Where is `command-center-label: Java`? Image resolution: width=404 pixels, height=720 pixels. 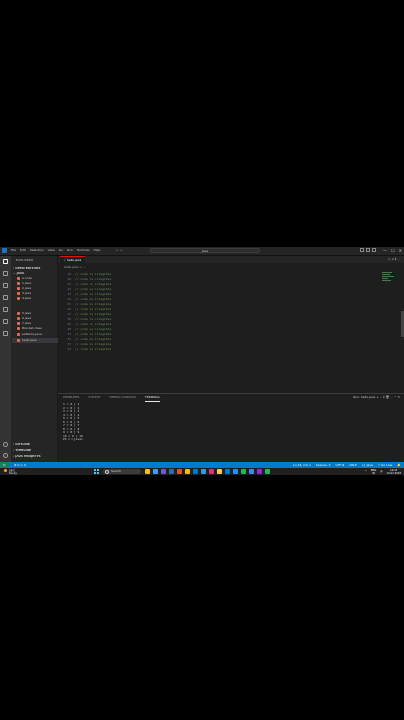 command-center-label: Java is located at coordinates (205, 251).